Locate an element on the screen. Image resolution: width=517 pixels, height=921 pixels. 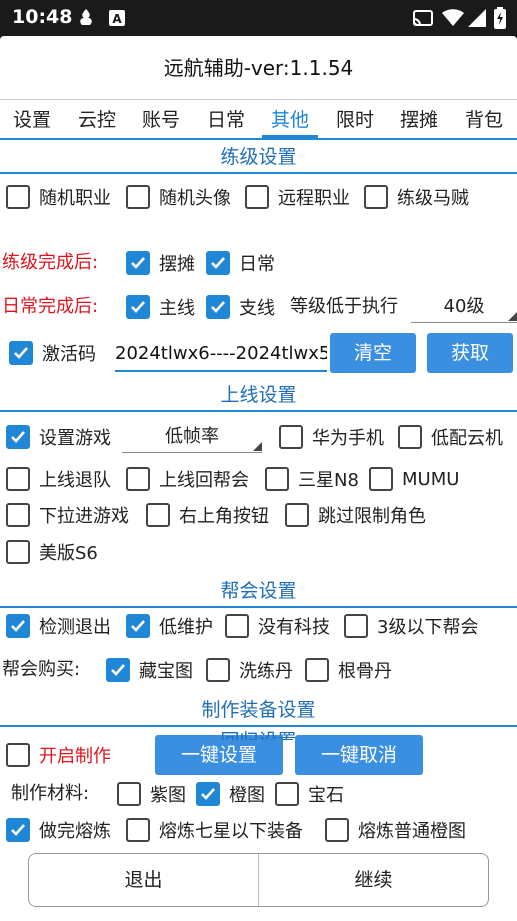
low-cloud-checkbox: 低配云机 is located at coordinates (450, 437).